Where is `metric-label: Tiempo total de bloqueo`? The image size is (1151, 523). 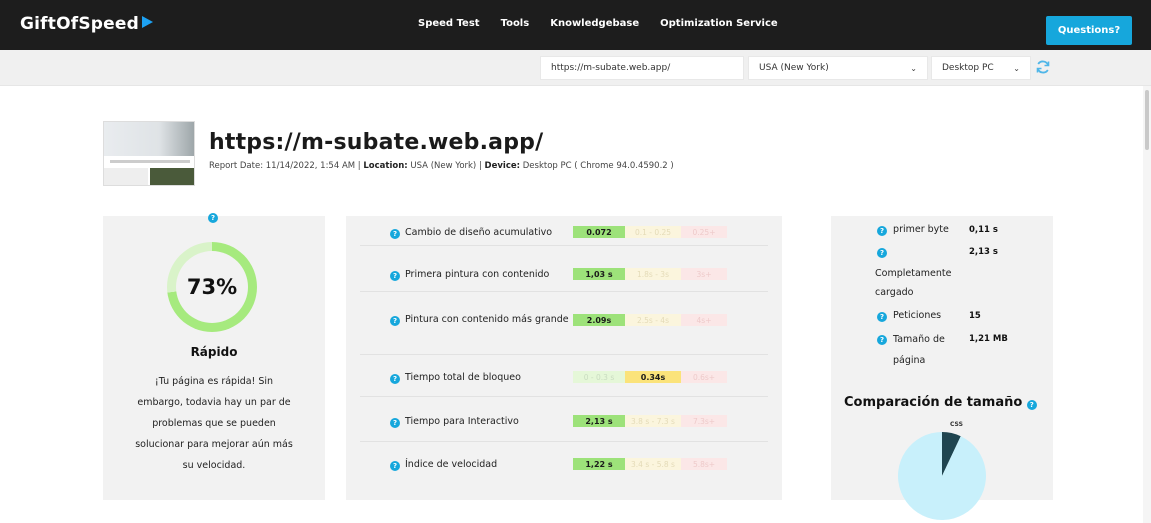
metric-label: Tiempo total de bloqueo is located at coordinates (463, 377).